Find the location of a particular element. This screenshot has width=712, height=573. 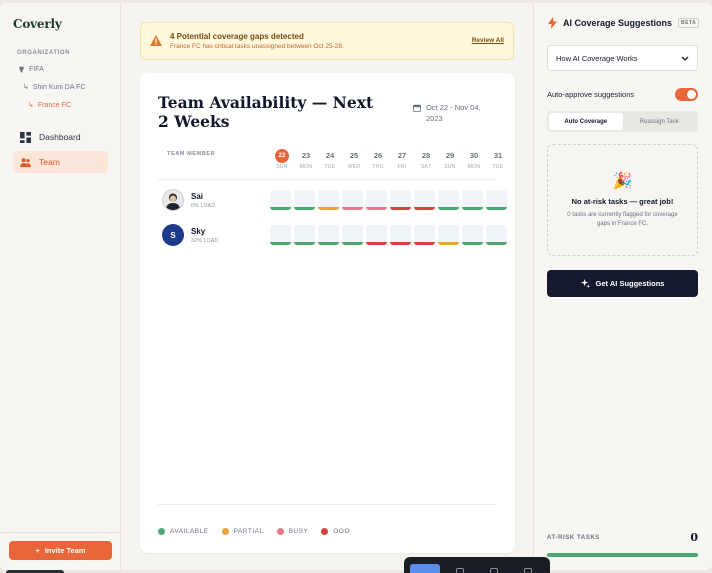

date-range-picker: Oct 22 - Nov 04, 2023 is located at coordinates (454, 113).